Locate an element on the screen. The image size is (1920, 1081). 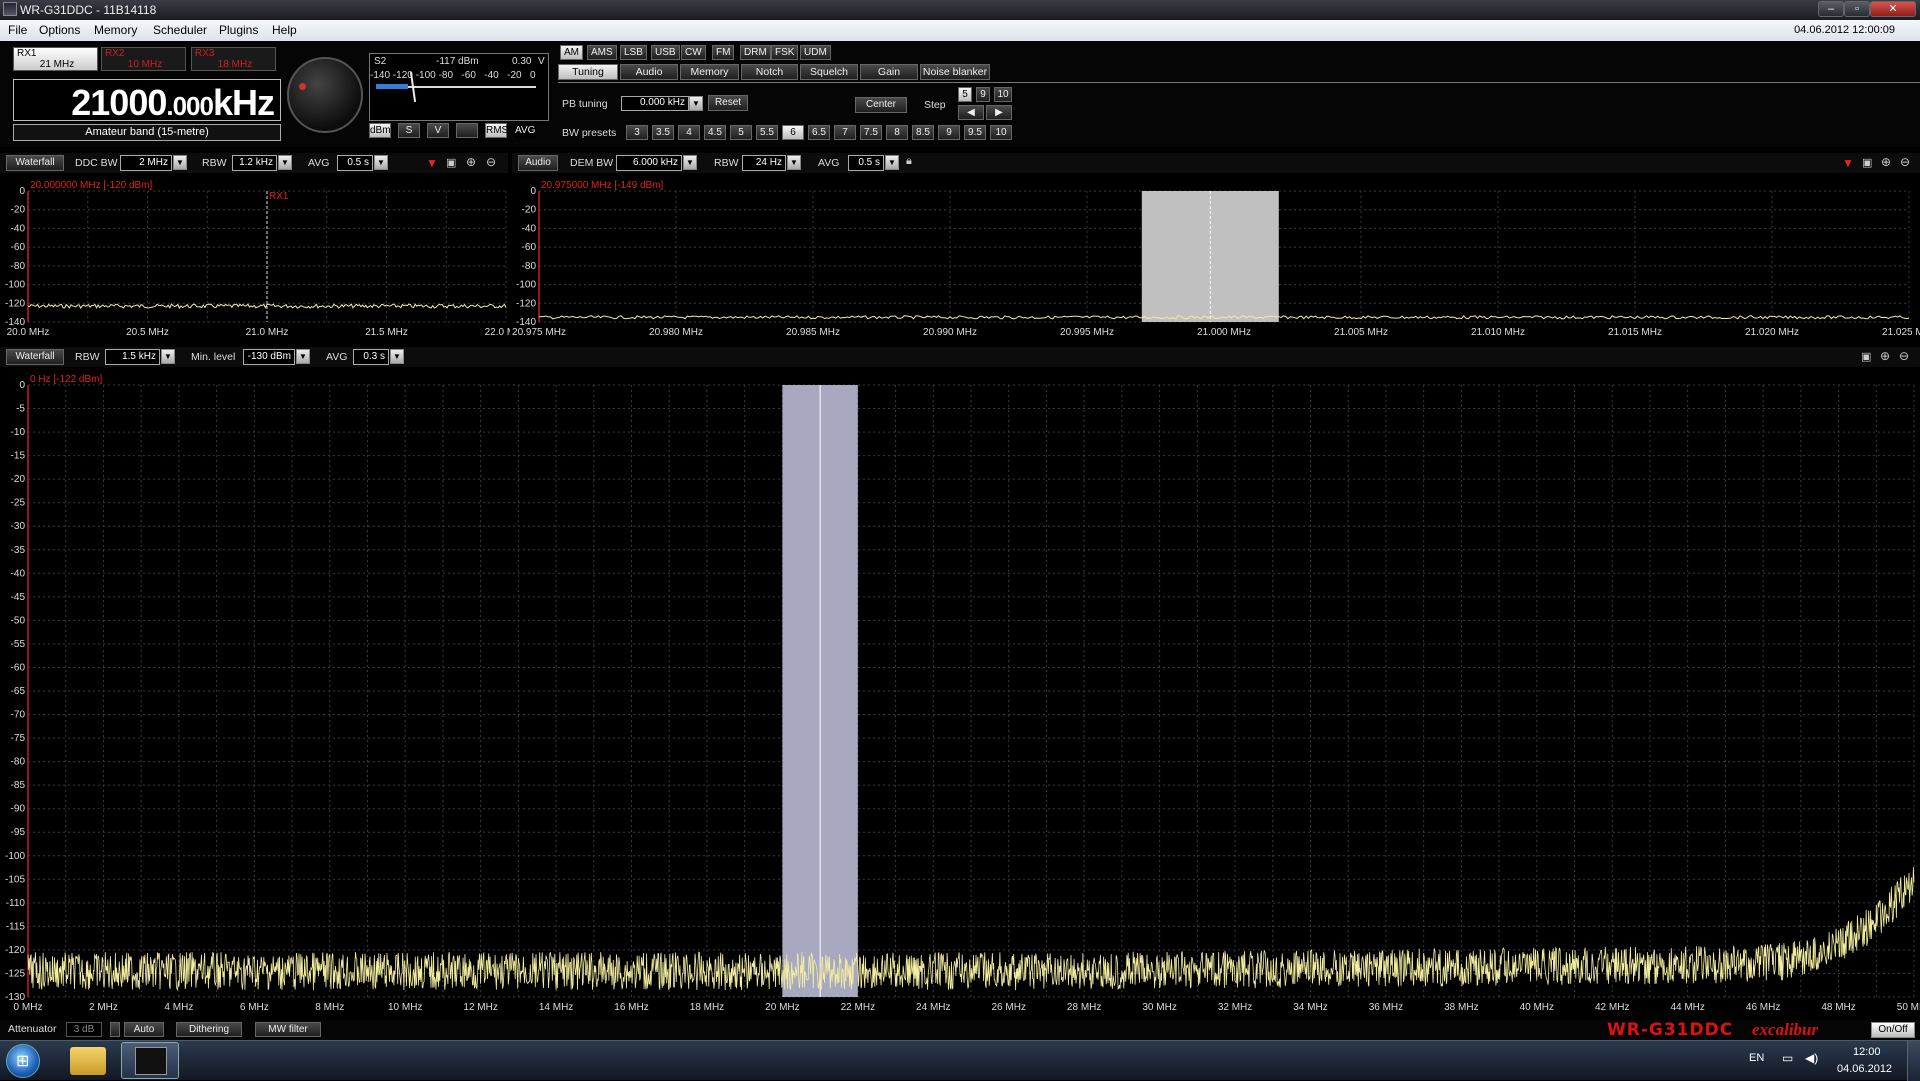
bw-preset-button: 8 is located at coordinates (897, 132).